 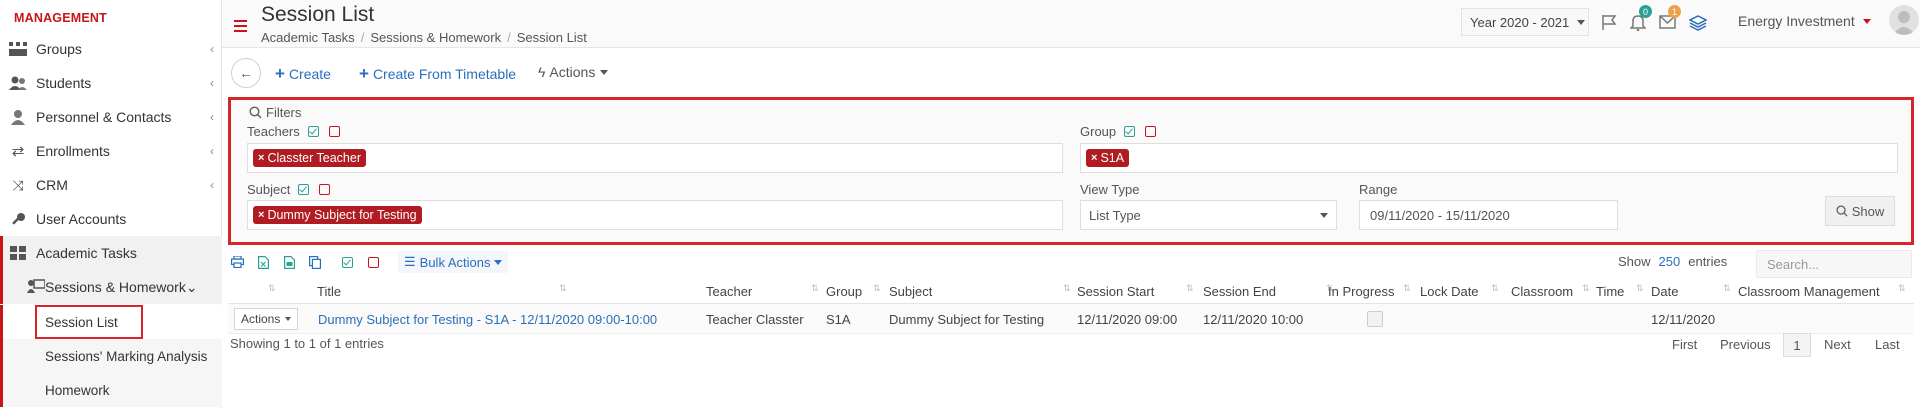 I want to click on bell-icon: 0, so click(x=1640, y=18).